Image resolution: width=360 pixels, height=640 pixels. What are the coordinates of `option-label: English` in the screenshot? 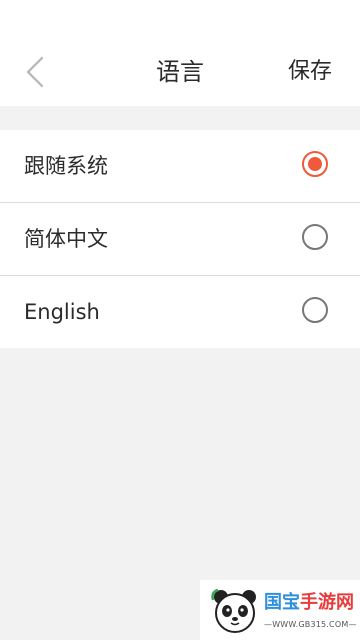 It's located at (62, 312).